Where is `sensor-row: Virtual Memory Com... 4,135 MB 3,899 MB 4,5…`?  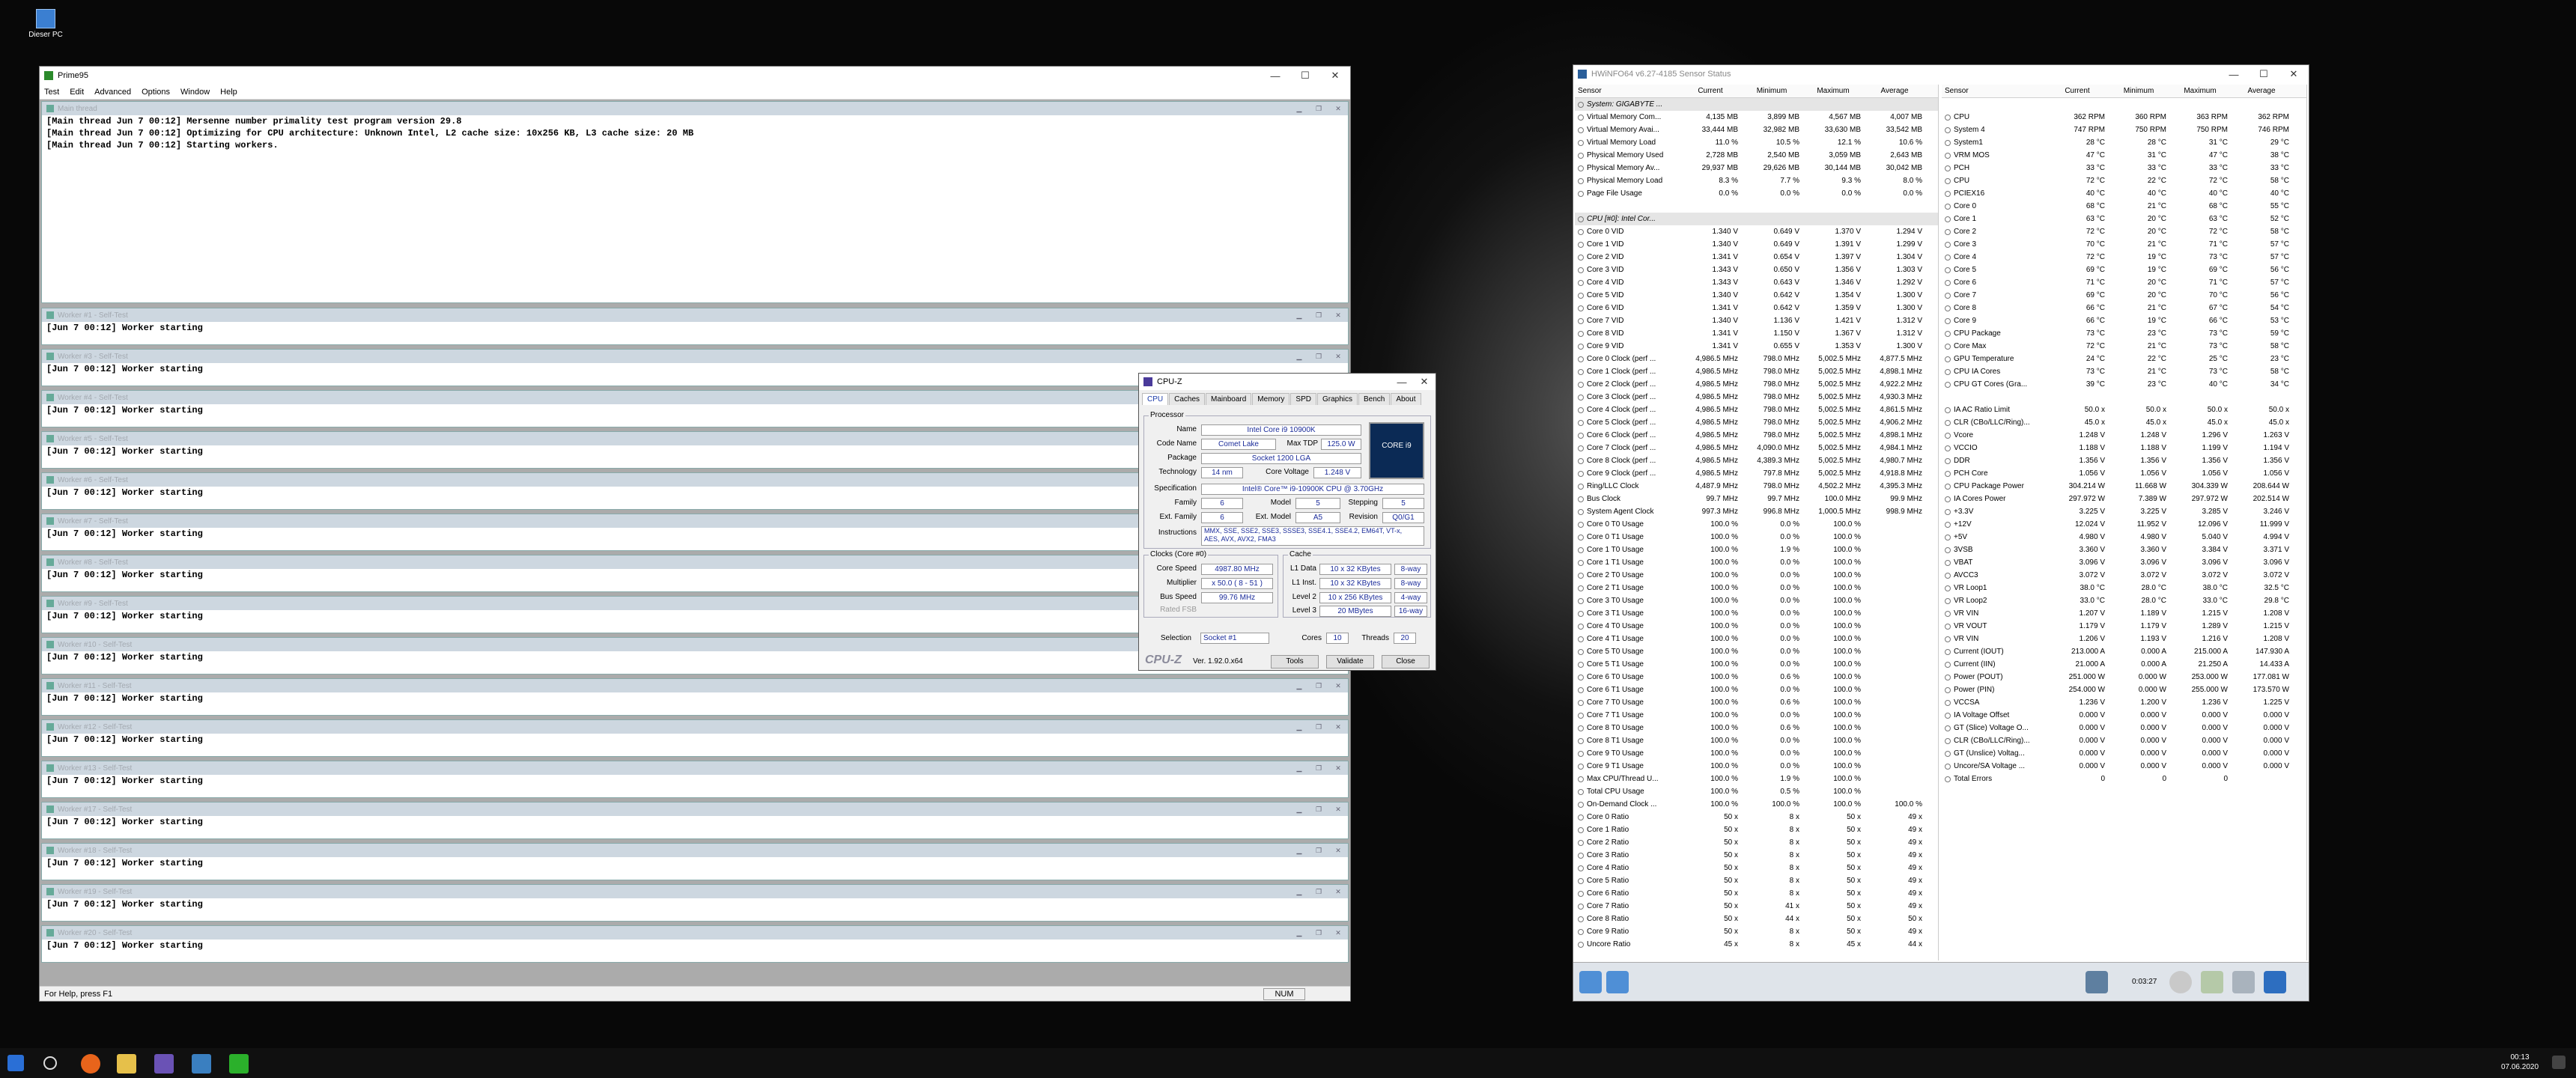 sensor-row: Virtual Memory Com... 4,135 MB 3,899 MB 4,5… is located at coordinates (1756, 117).